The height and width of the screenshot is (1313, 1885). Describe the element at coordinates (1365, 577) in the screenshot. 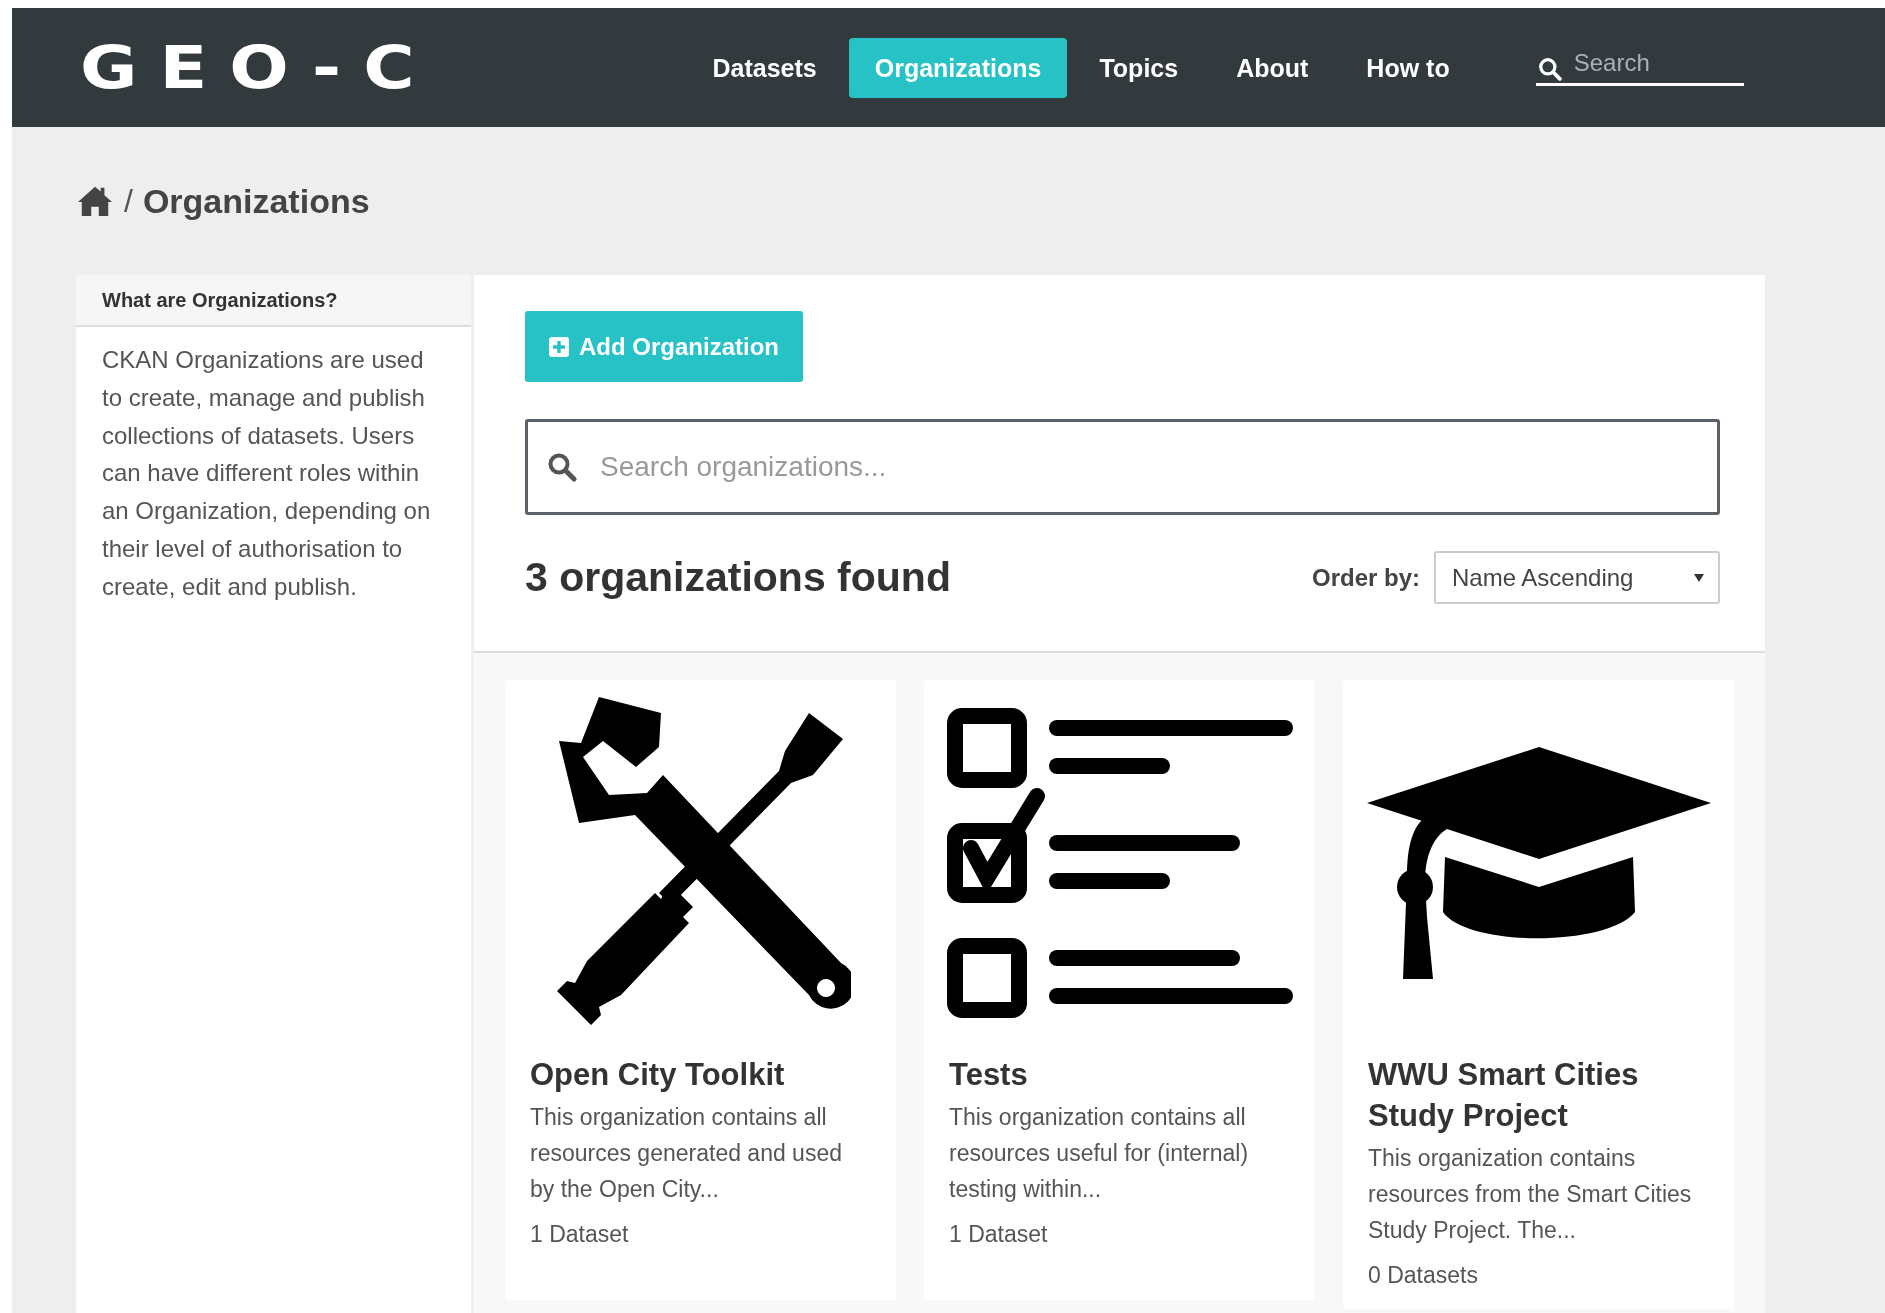

I see `order-by-label: Order by:` at that location.